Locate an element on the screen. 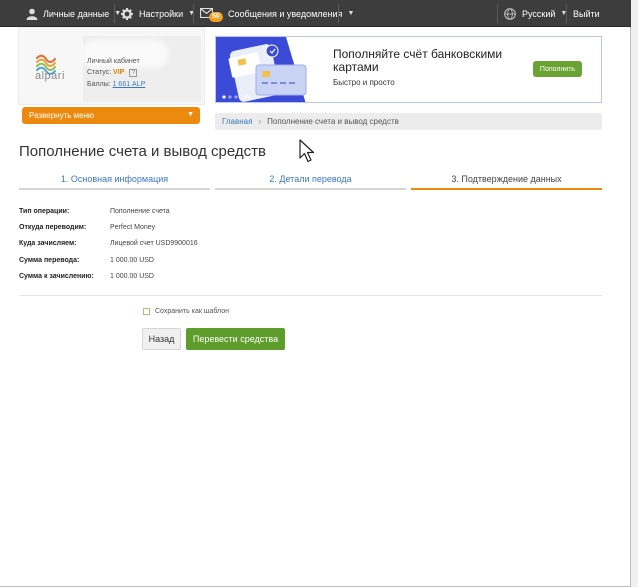 The height and width of the screenshot is (587, 638). chevron-right-icon: › is located at coordinates (260, 121).